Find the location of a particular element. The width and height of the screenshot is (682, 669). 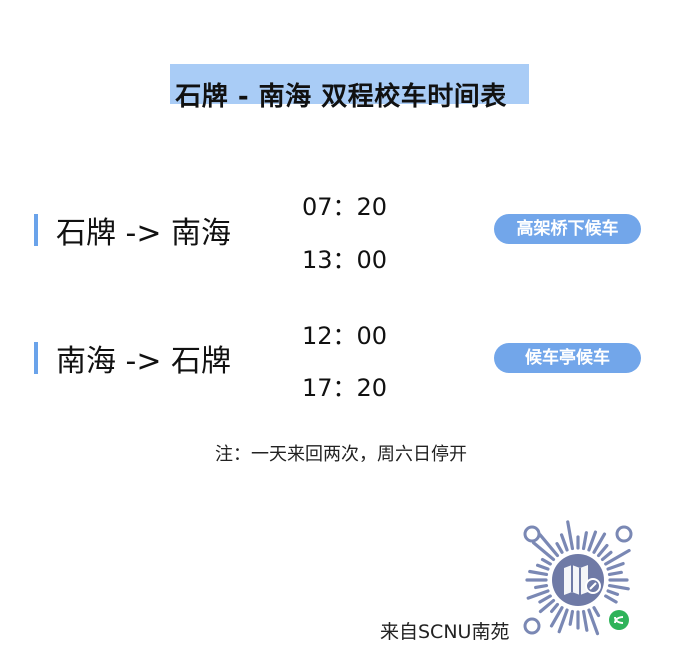

route-nanhai-to-shipai: 南海 -> 石牌 is located at coordinates (133, 358).